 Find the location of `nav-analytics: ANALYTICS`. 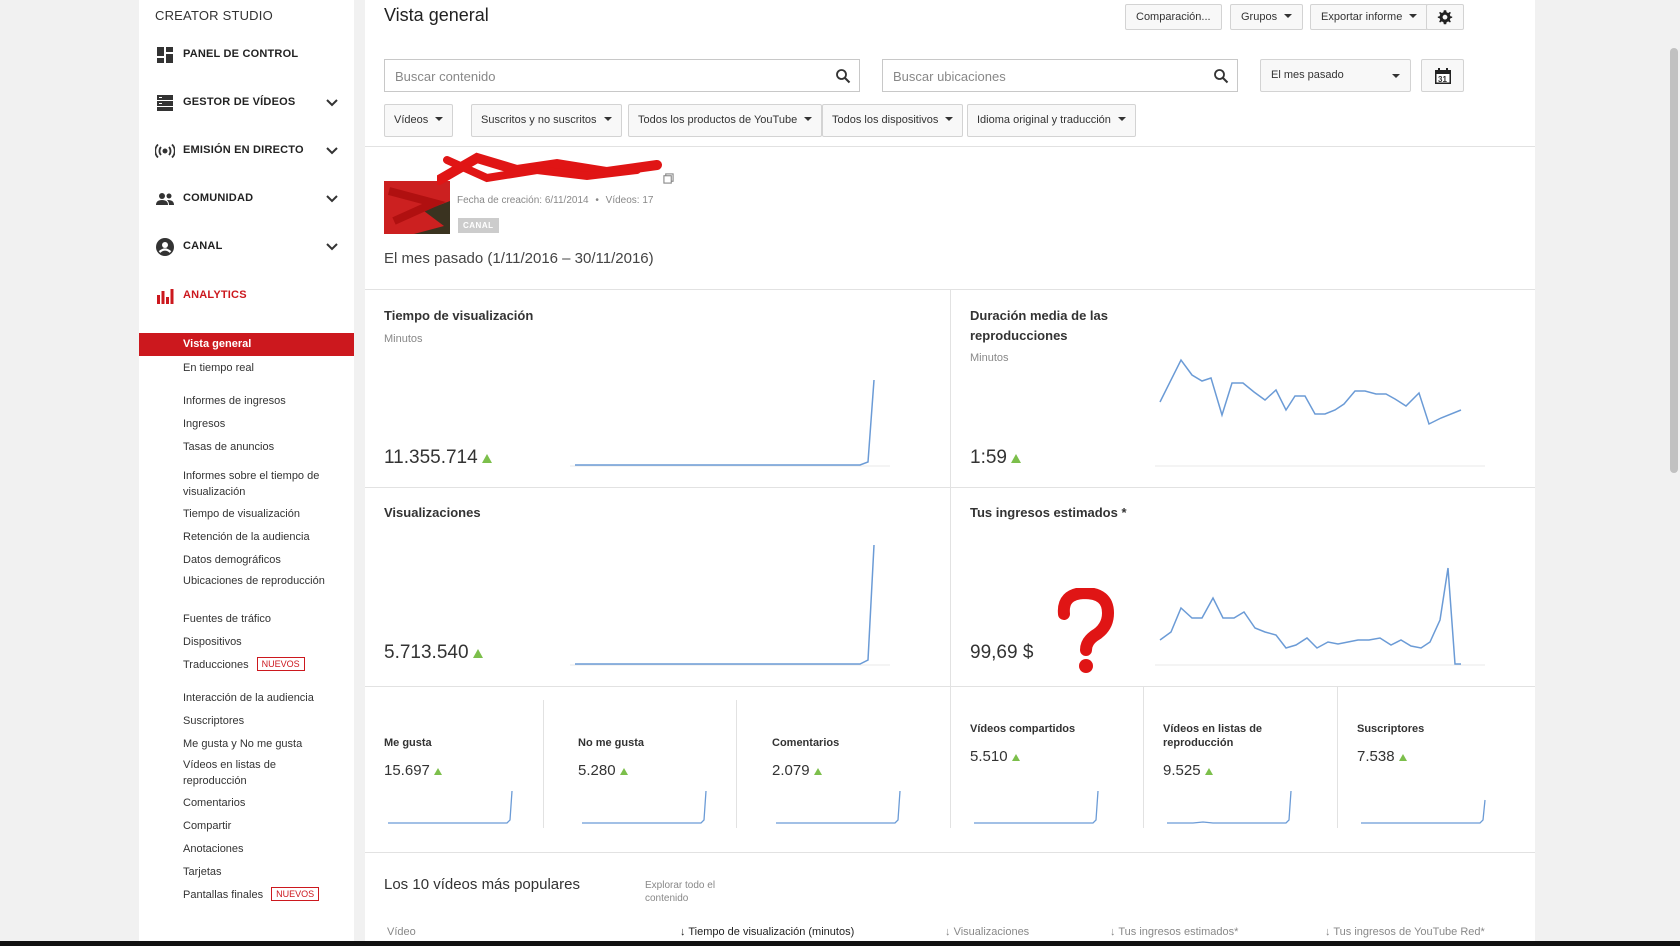

nav-analytics: ANALYTICS is located at coordinates (246, 296).